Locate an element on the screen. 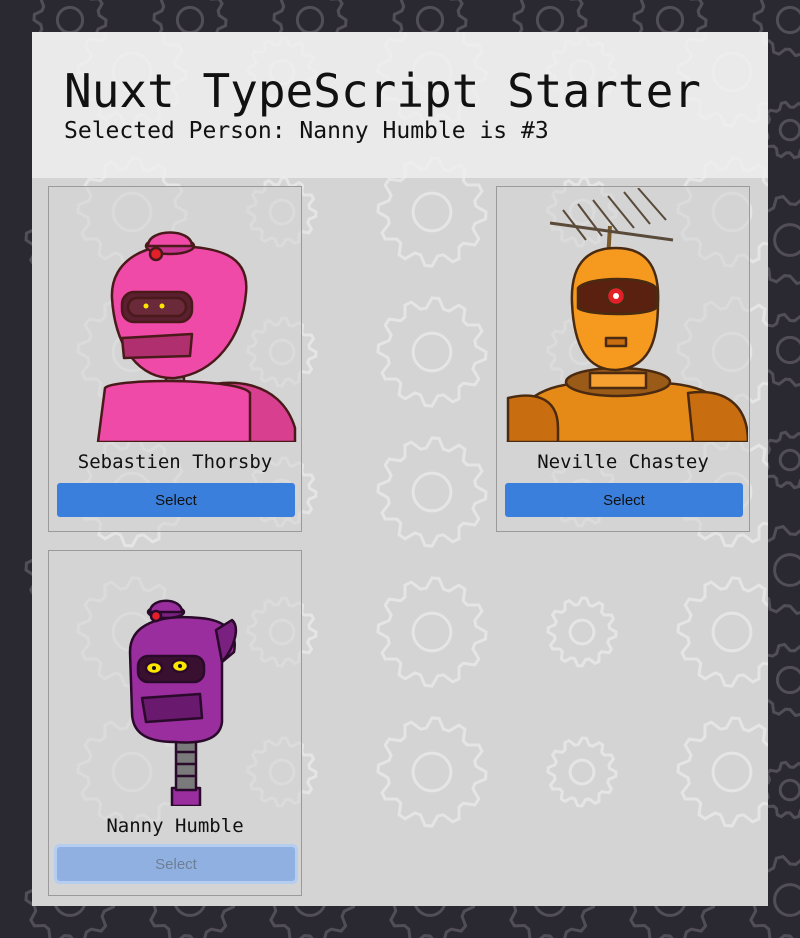 This screenshot has width=800, height=938. person-card: Sebastien Thorsby Select is located at coordinates (175, 359).